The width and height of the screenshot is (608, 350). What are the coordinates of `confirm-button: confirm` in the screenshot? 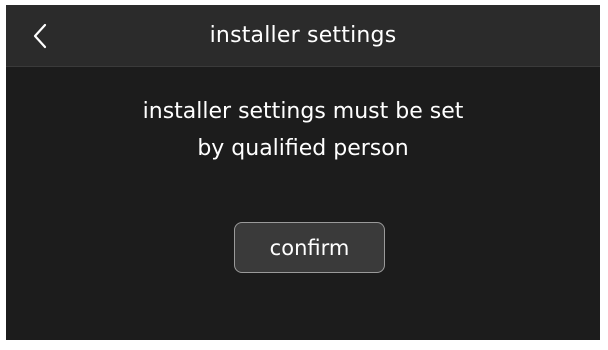 It's located at (309, 247).